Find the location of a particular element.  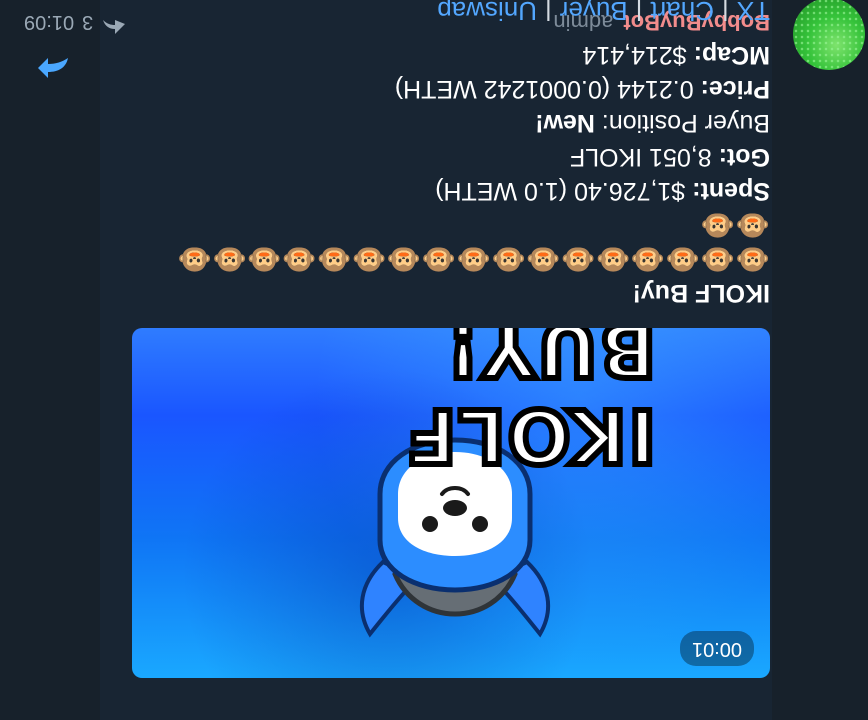

got-label: Got: is located at coordinates (744, 157).